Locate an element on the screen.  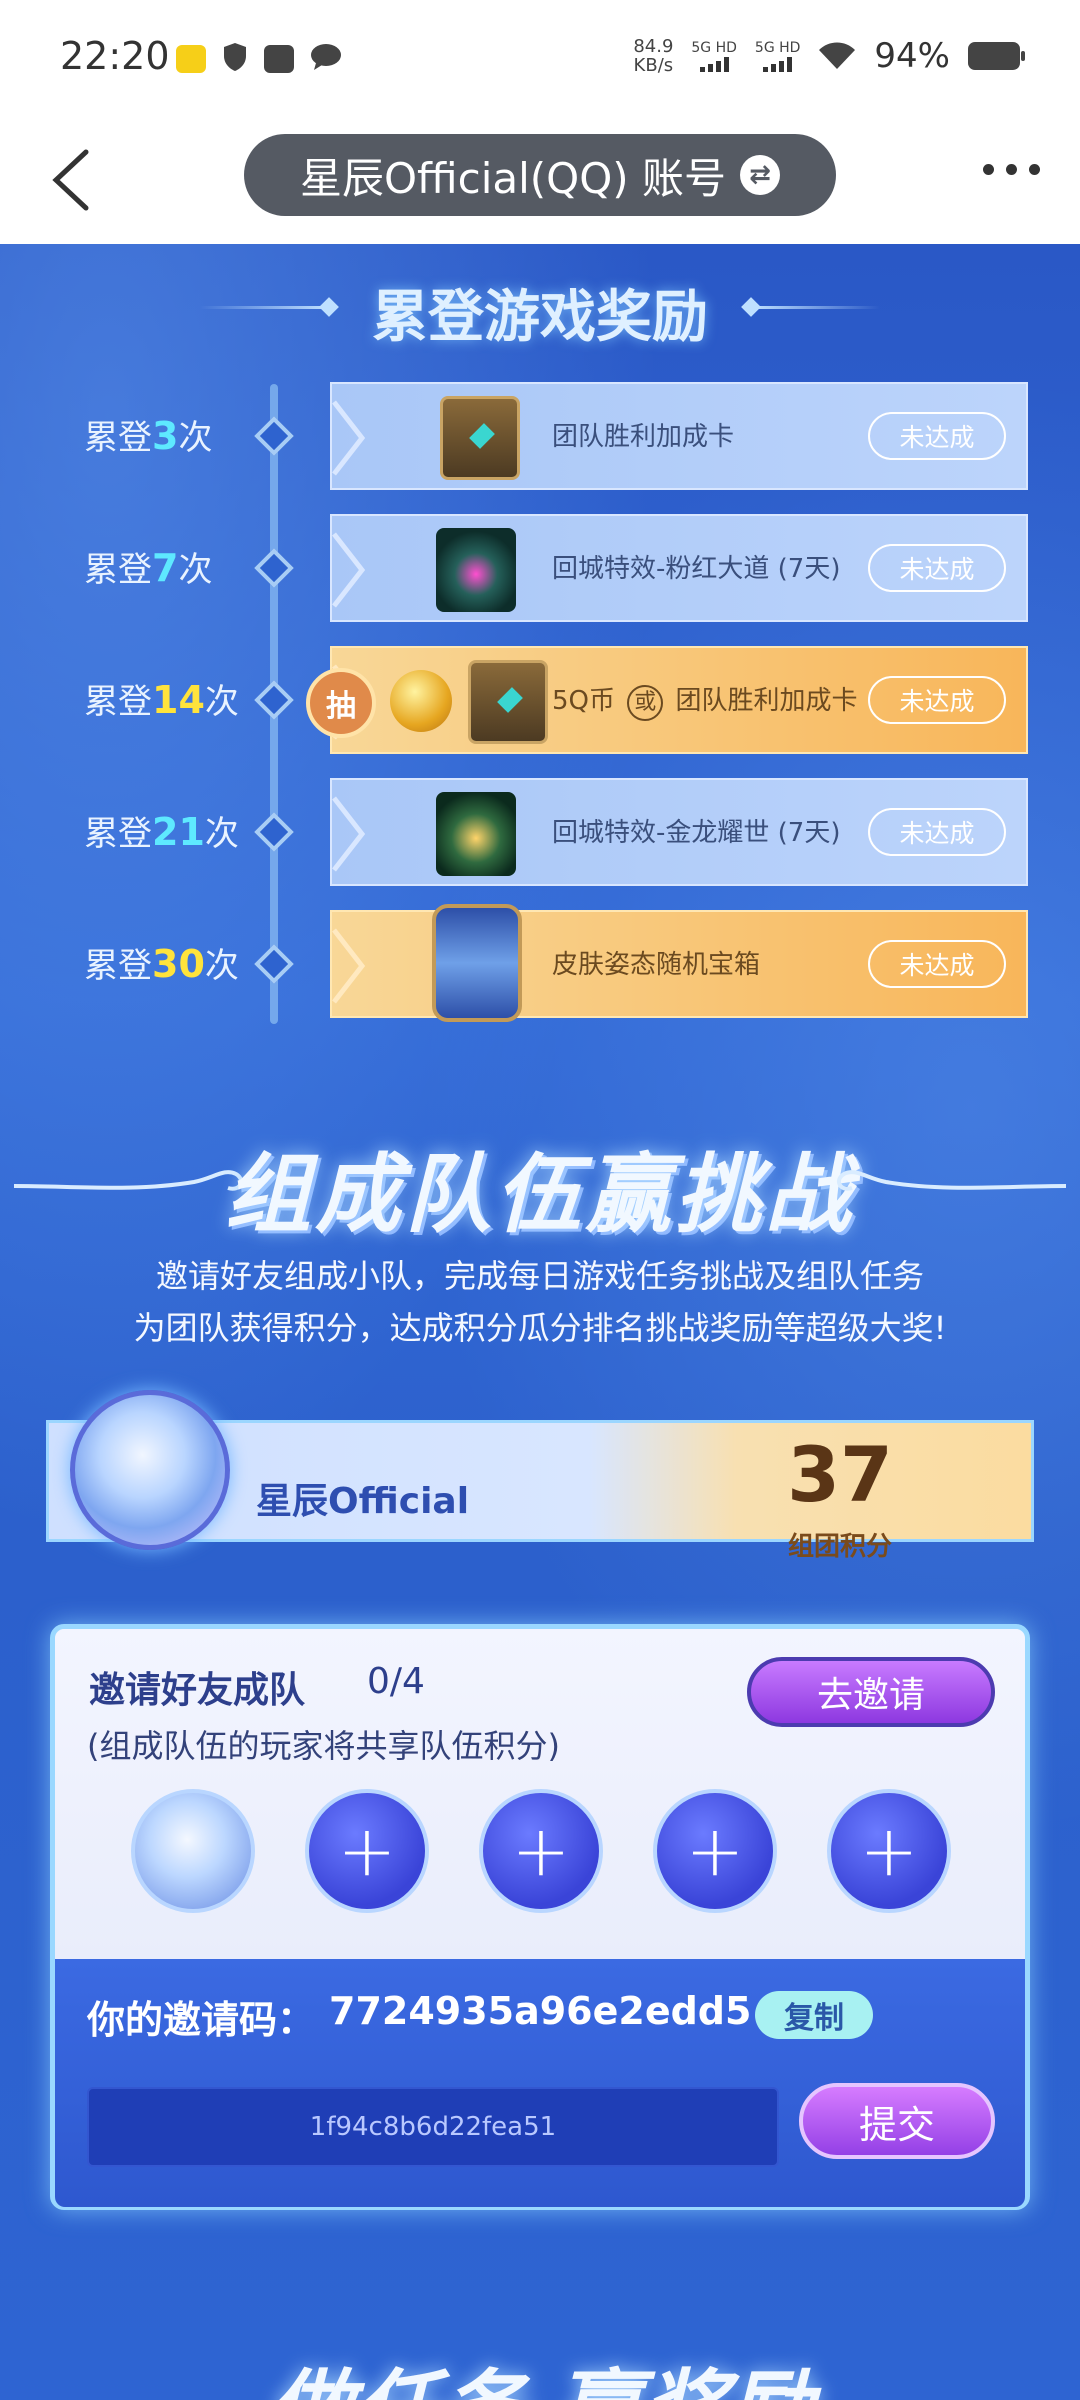
team-member-avatar is located at coordinates (193, 1851).